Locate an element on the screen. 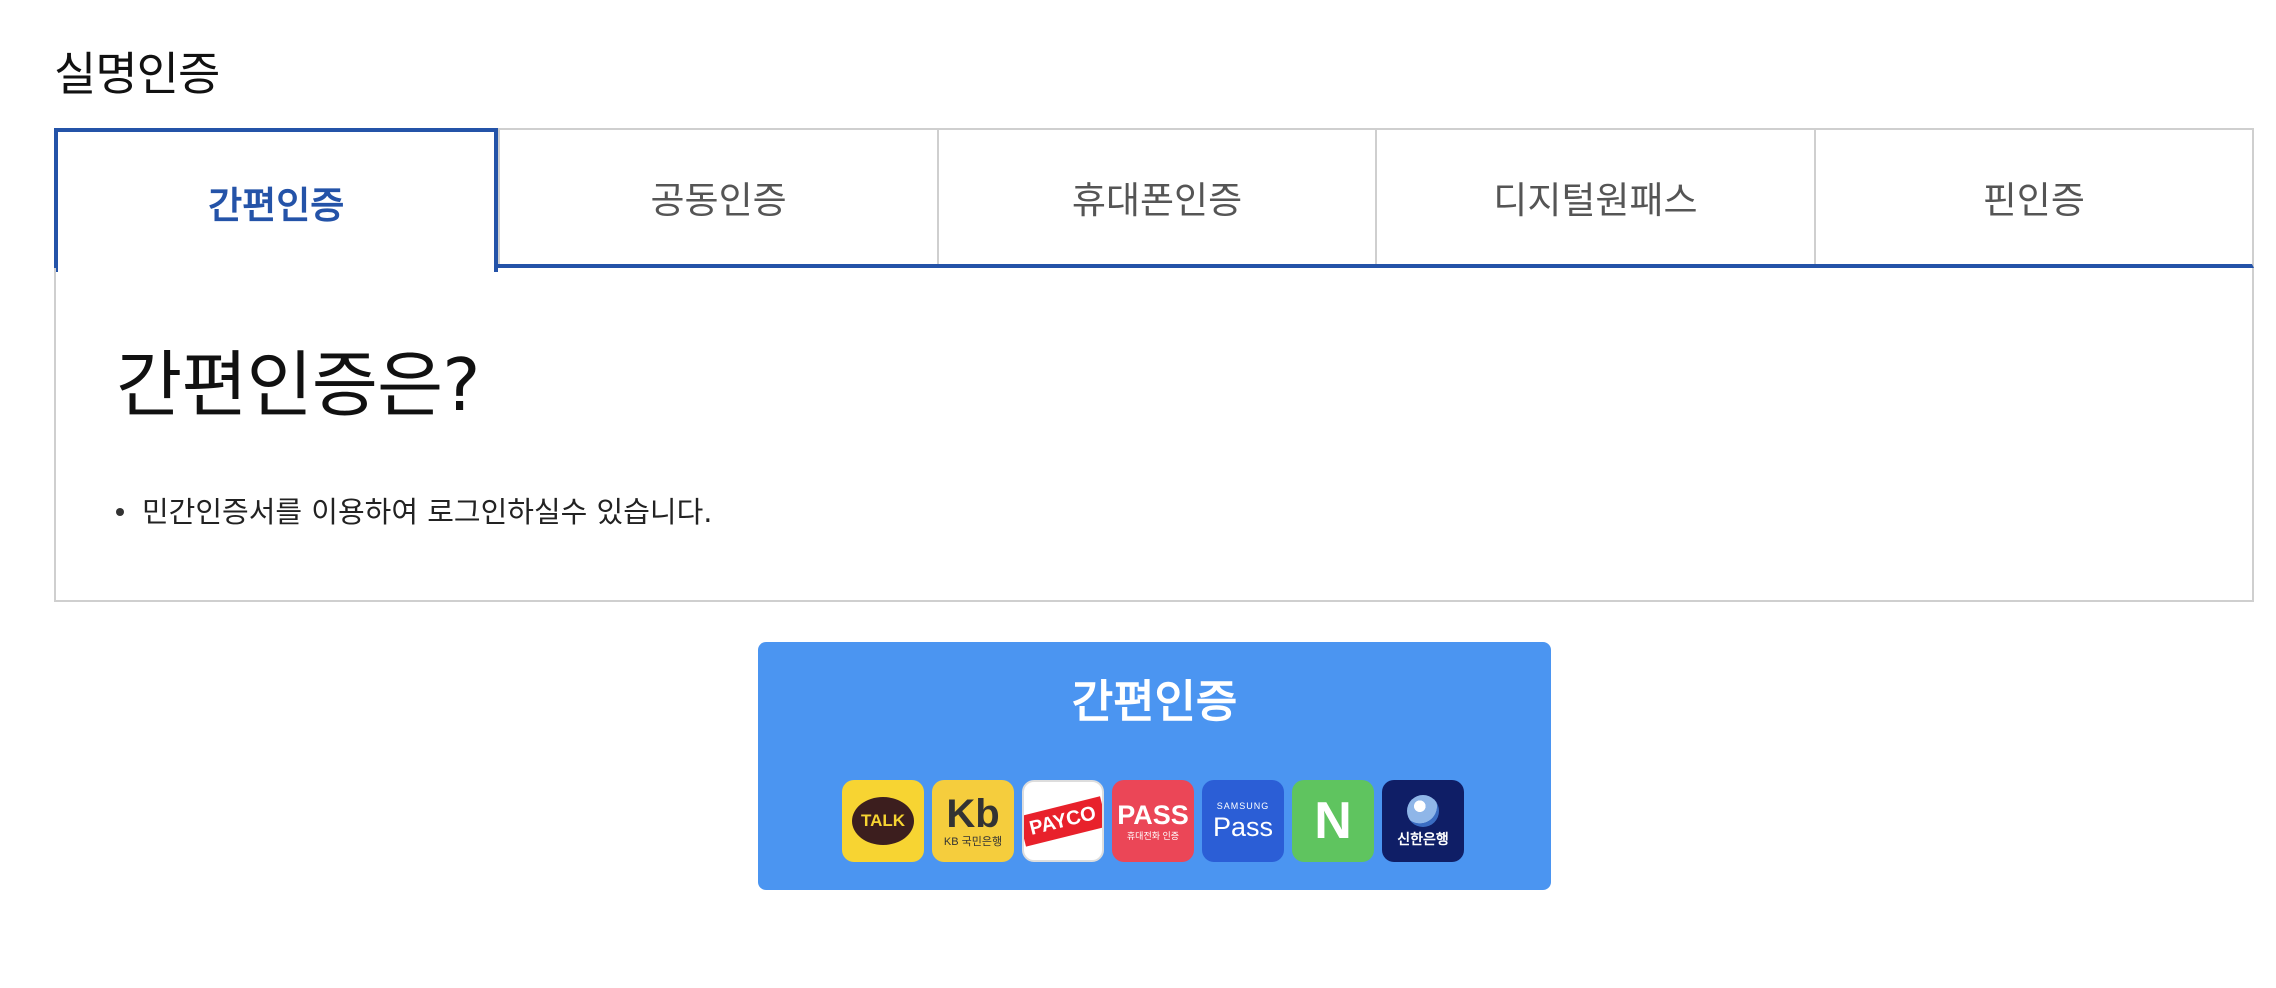 The image size is (2276, 988). pass-sub-label: 휴대전화 인증 is located at coordinates (1153, 836).